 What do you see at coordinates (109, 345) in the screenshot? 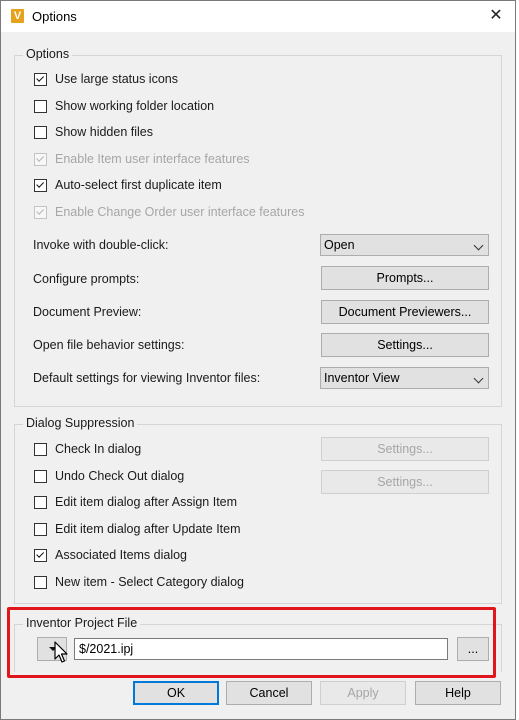
I see `open-behavior-label: Open file behavior settings:` at bounding box center [109, 345].